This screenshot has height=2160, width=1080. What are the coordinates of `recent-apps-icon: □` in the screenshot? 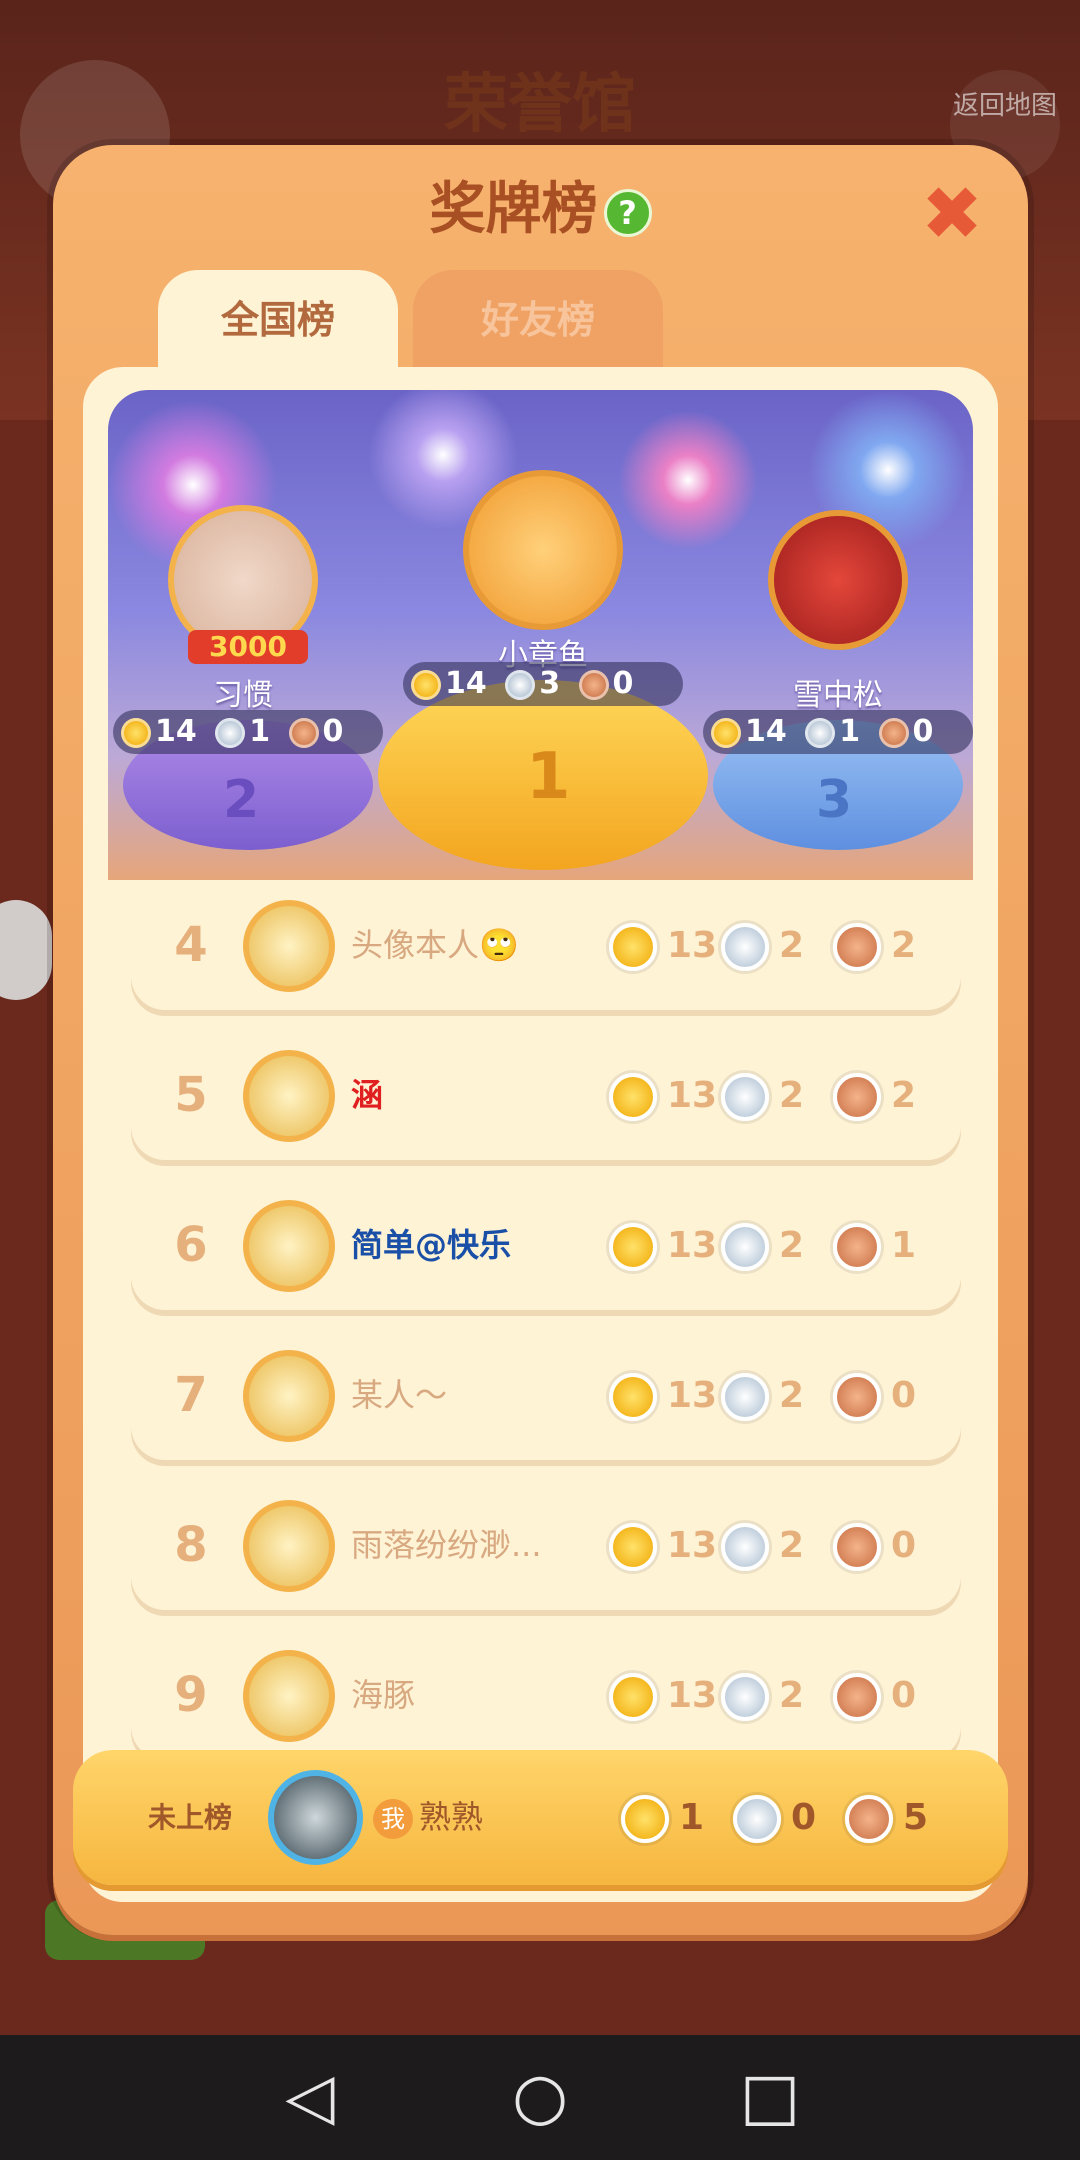 It's located at (770, 2097).